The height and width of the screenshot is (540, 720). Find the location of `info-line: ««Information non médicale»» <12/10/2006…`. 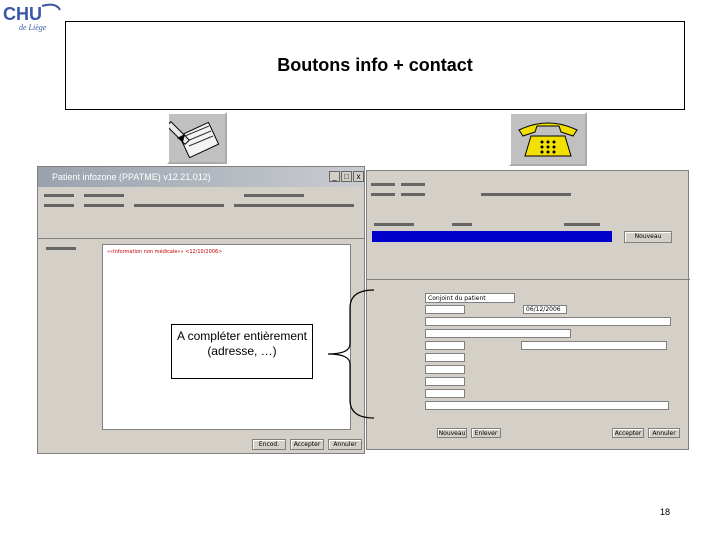

info-line: ««Information non médicale»» <12/10/2006… is located at coordinates (165, 252).